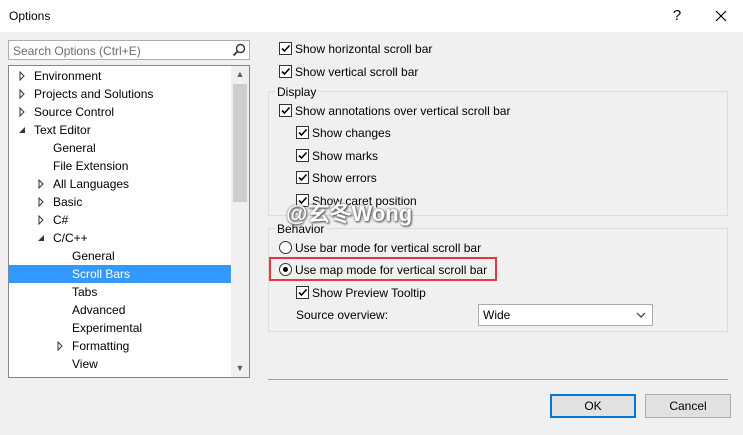 The height and width of the screenshot is (435, 743). I want to click on tree-scrollbar: ▲ ▼, so click(240, 221).